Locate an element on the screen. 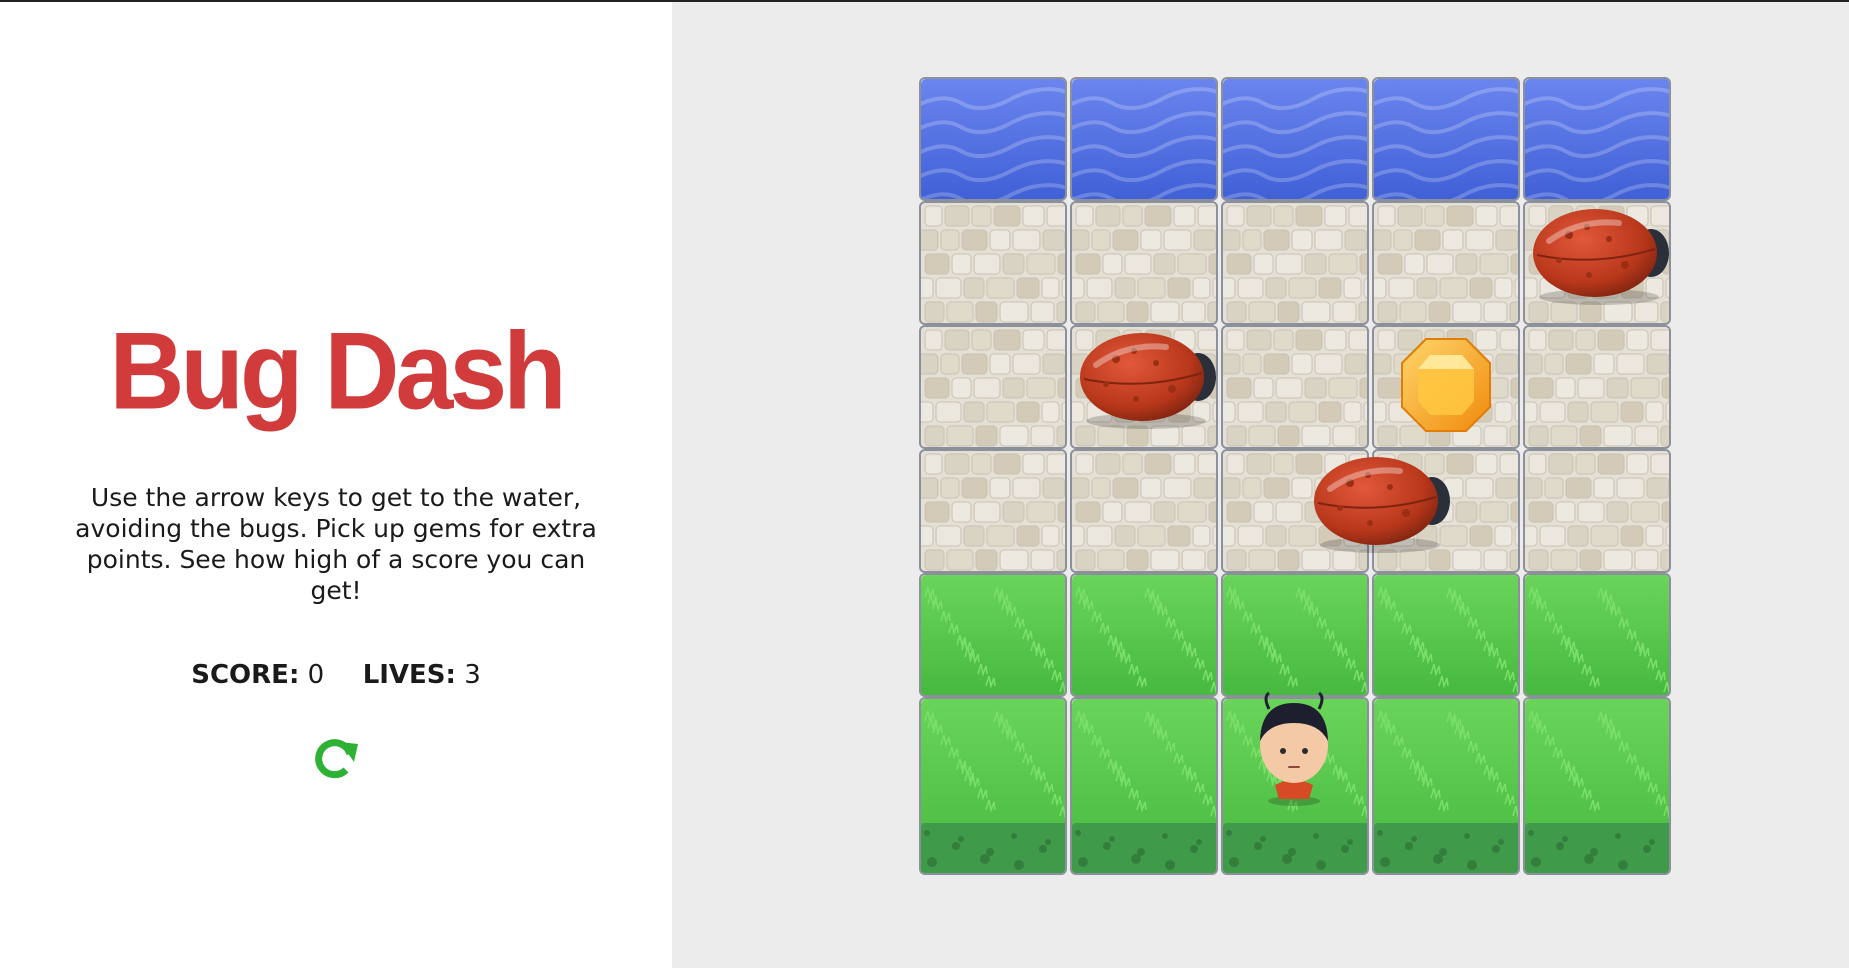 The width and height of the screenshot is (1849, 968). game-title: Bug Dash is located at coordinates (337, 372).